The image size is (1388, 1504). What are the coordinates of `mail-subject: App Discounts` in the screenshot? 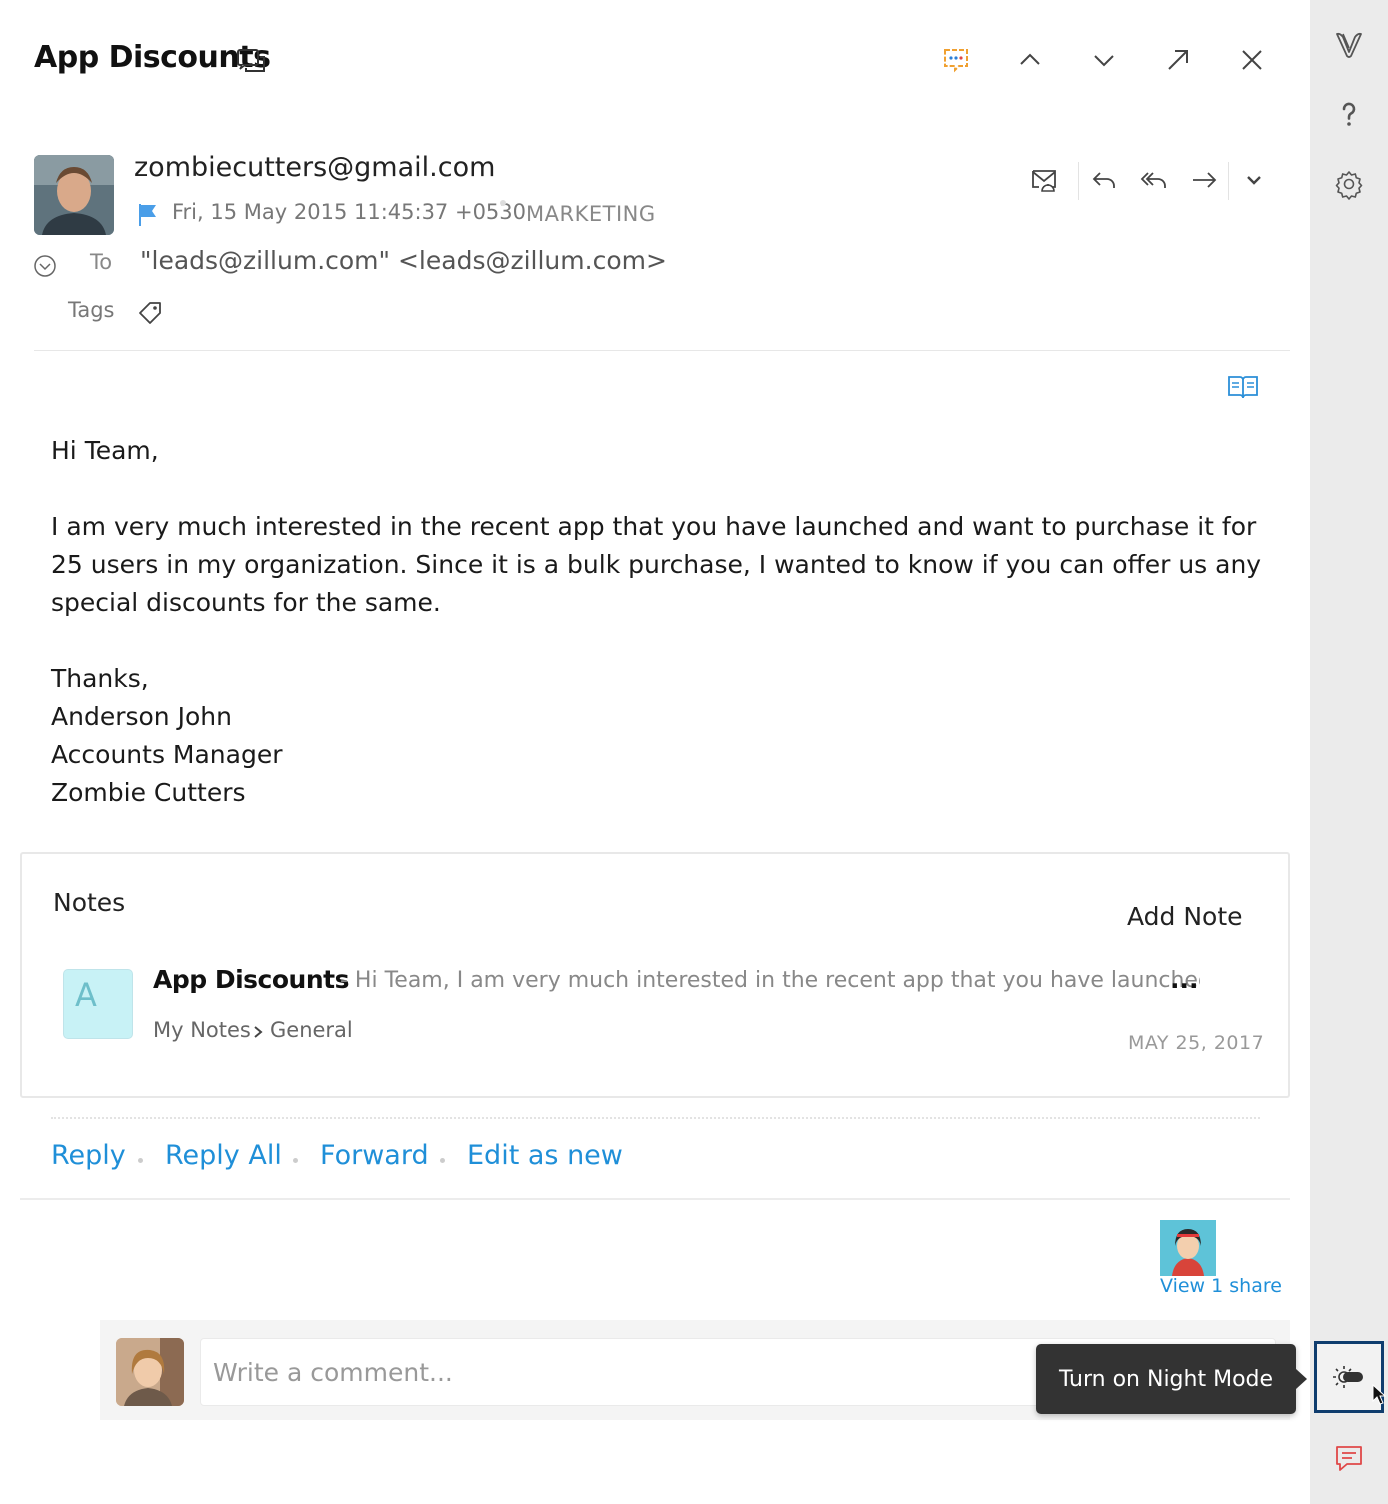 It's located at (152, 57).